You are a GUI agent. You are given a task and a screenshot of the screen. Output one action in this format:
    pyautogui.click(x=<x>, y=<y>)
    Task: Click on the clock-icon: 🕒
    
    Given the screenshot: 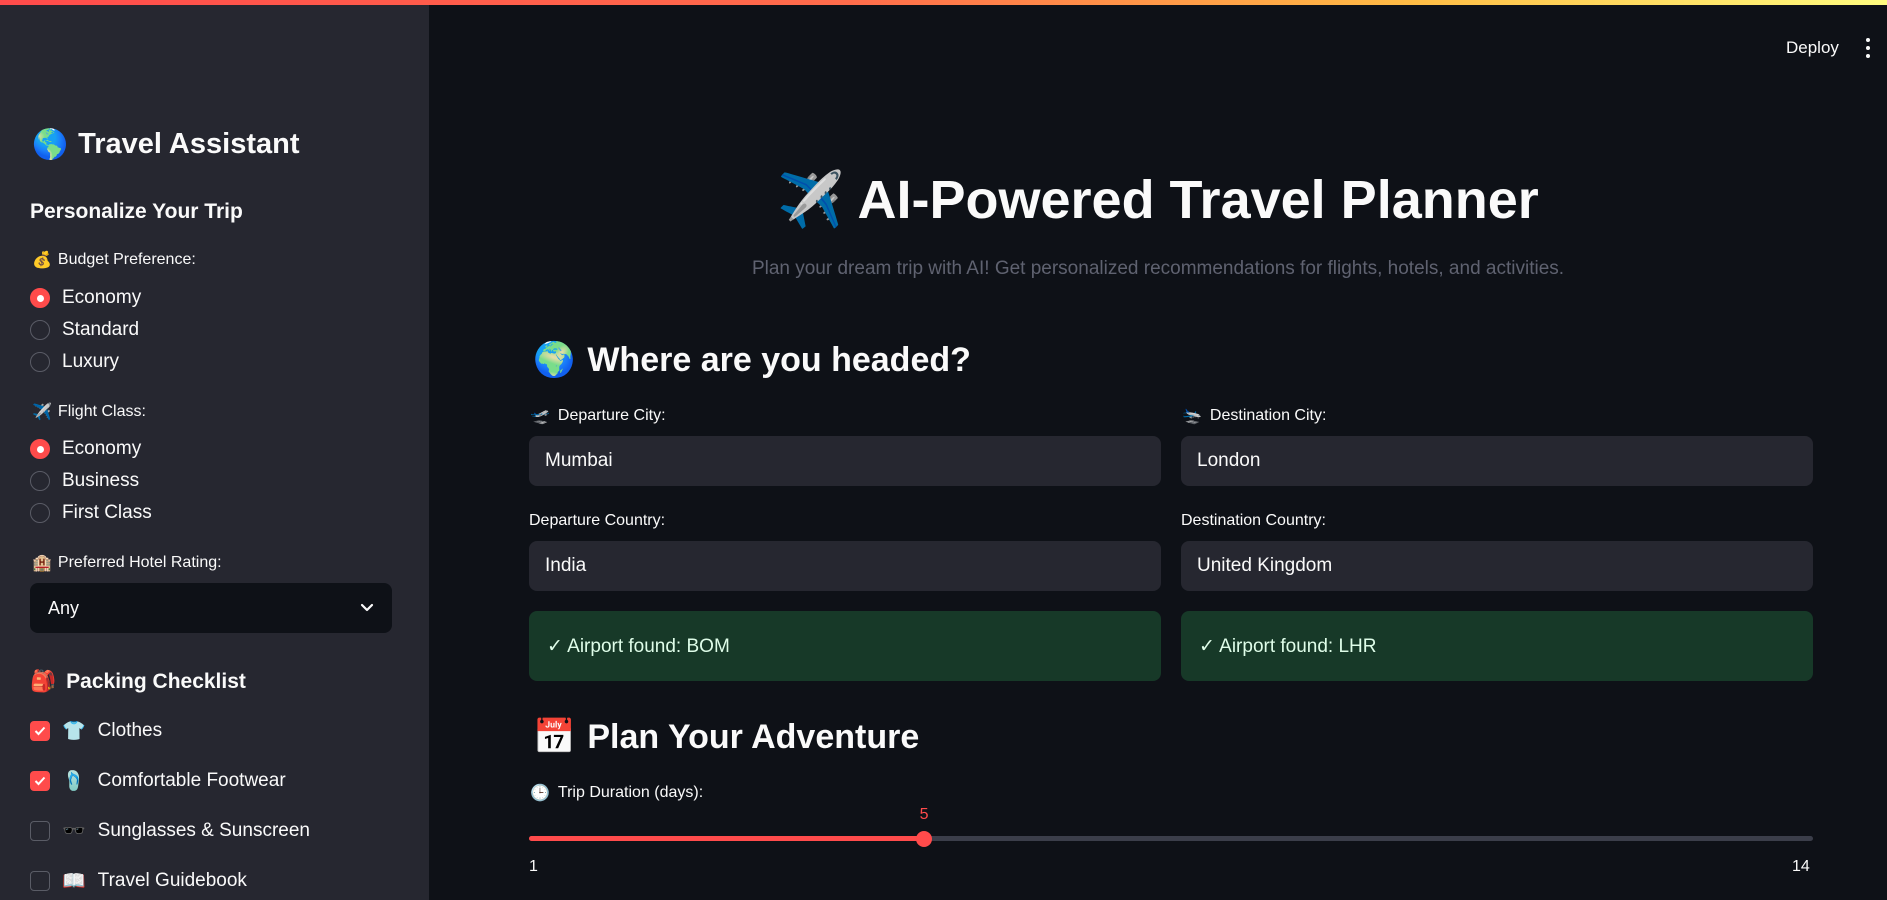 What is the action you would take?
    pyautogui.click(x=540, y=792)
    